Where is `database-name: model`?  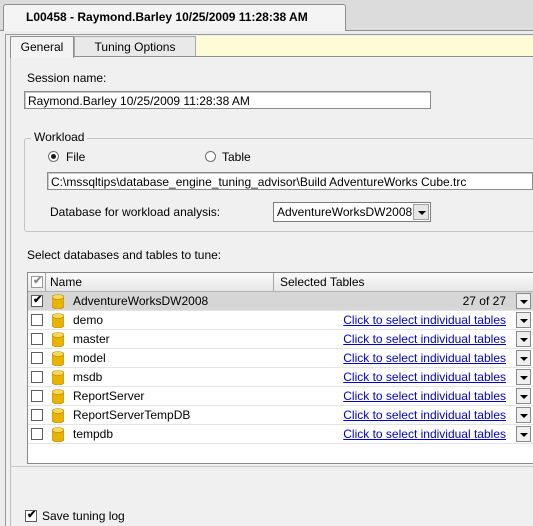
database-name: model is located at coordinates (89, 358).